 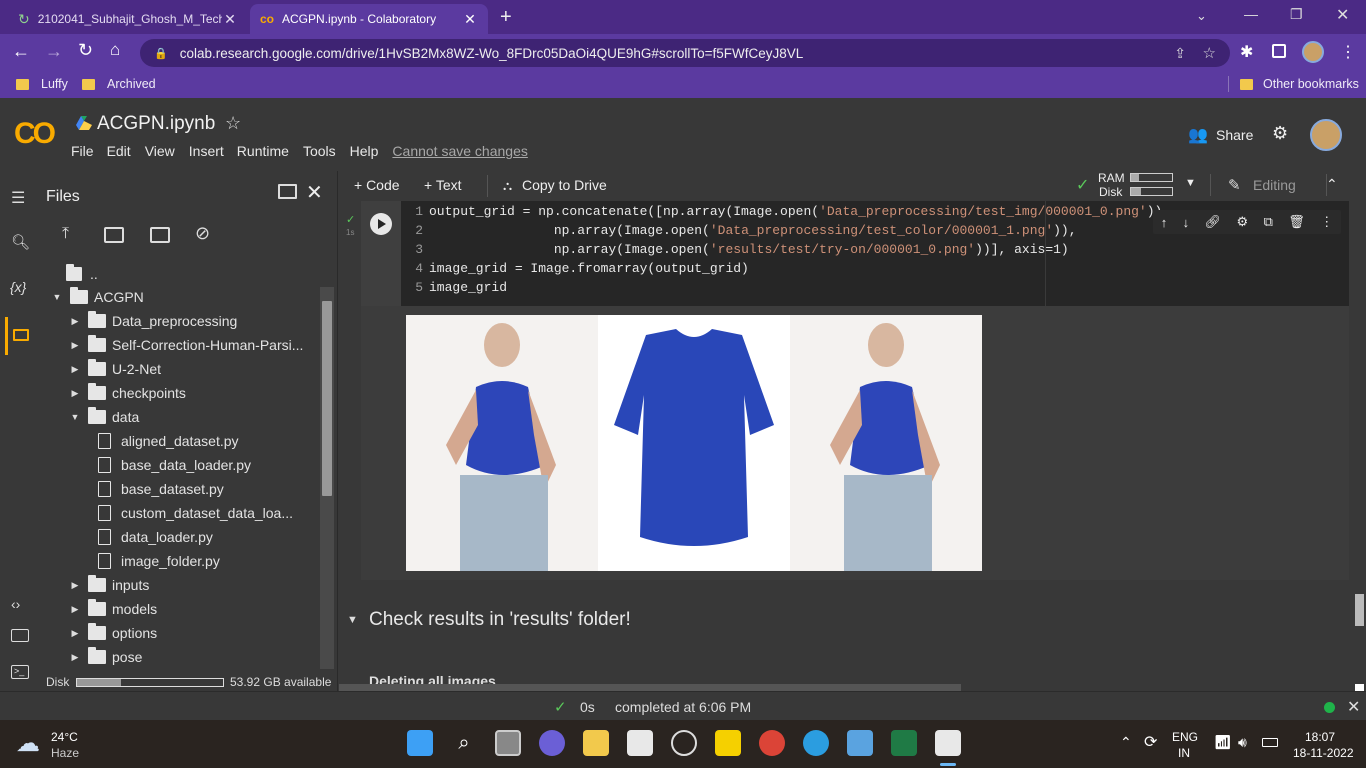 What do you see at coordinates (1353, 707) in the screenshot?
I see `close-status-icon: ✕` at bounding box center [1353, 707].